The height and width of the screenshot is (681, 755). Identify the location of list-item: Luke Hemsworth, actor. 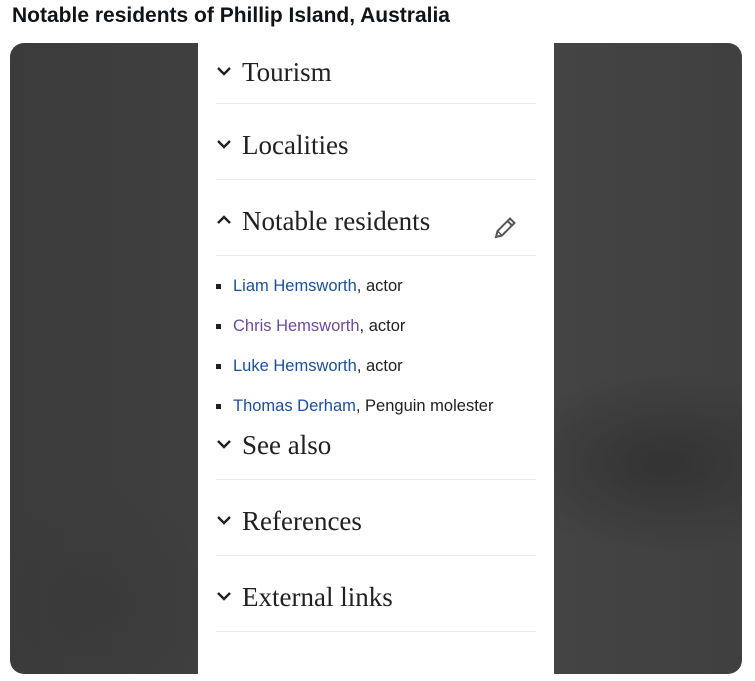
(376, 366).